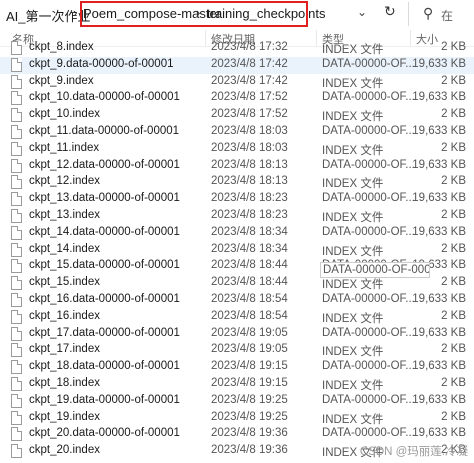  I want to click on file-name: ckpt_17.index, so click(64, 349).